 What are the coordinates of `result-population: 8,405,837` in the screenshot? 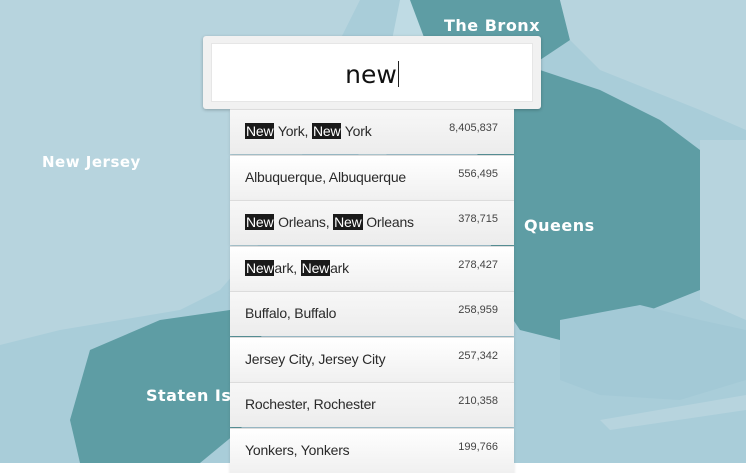 It's located at (473, 128).